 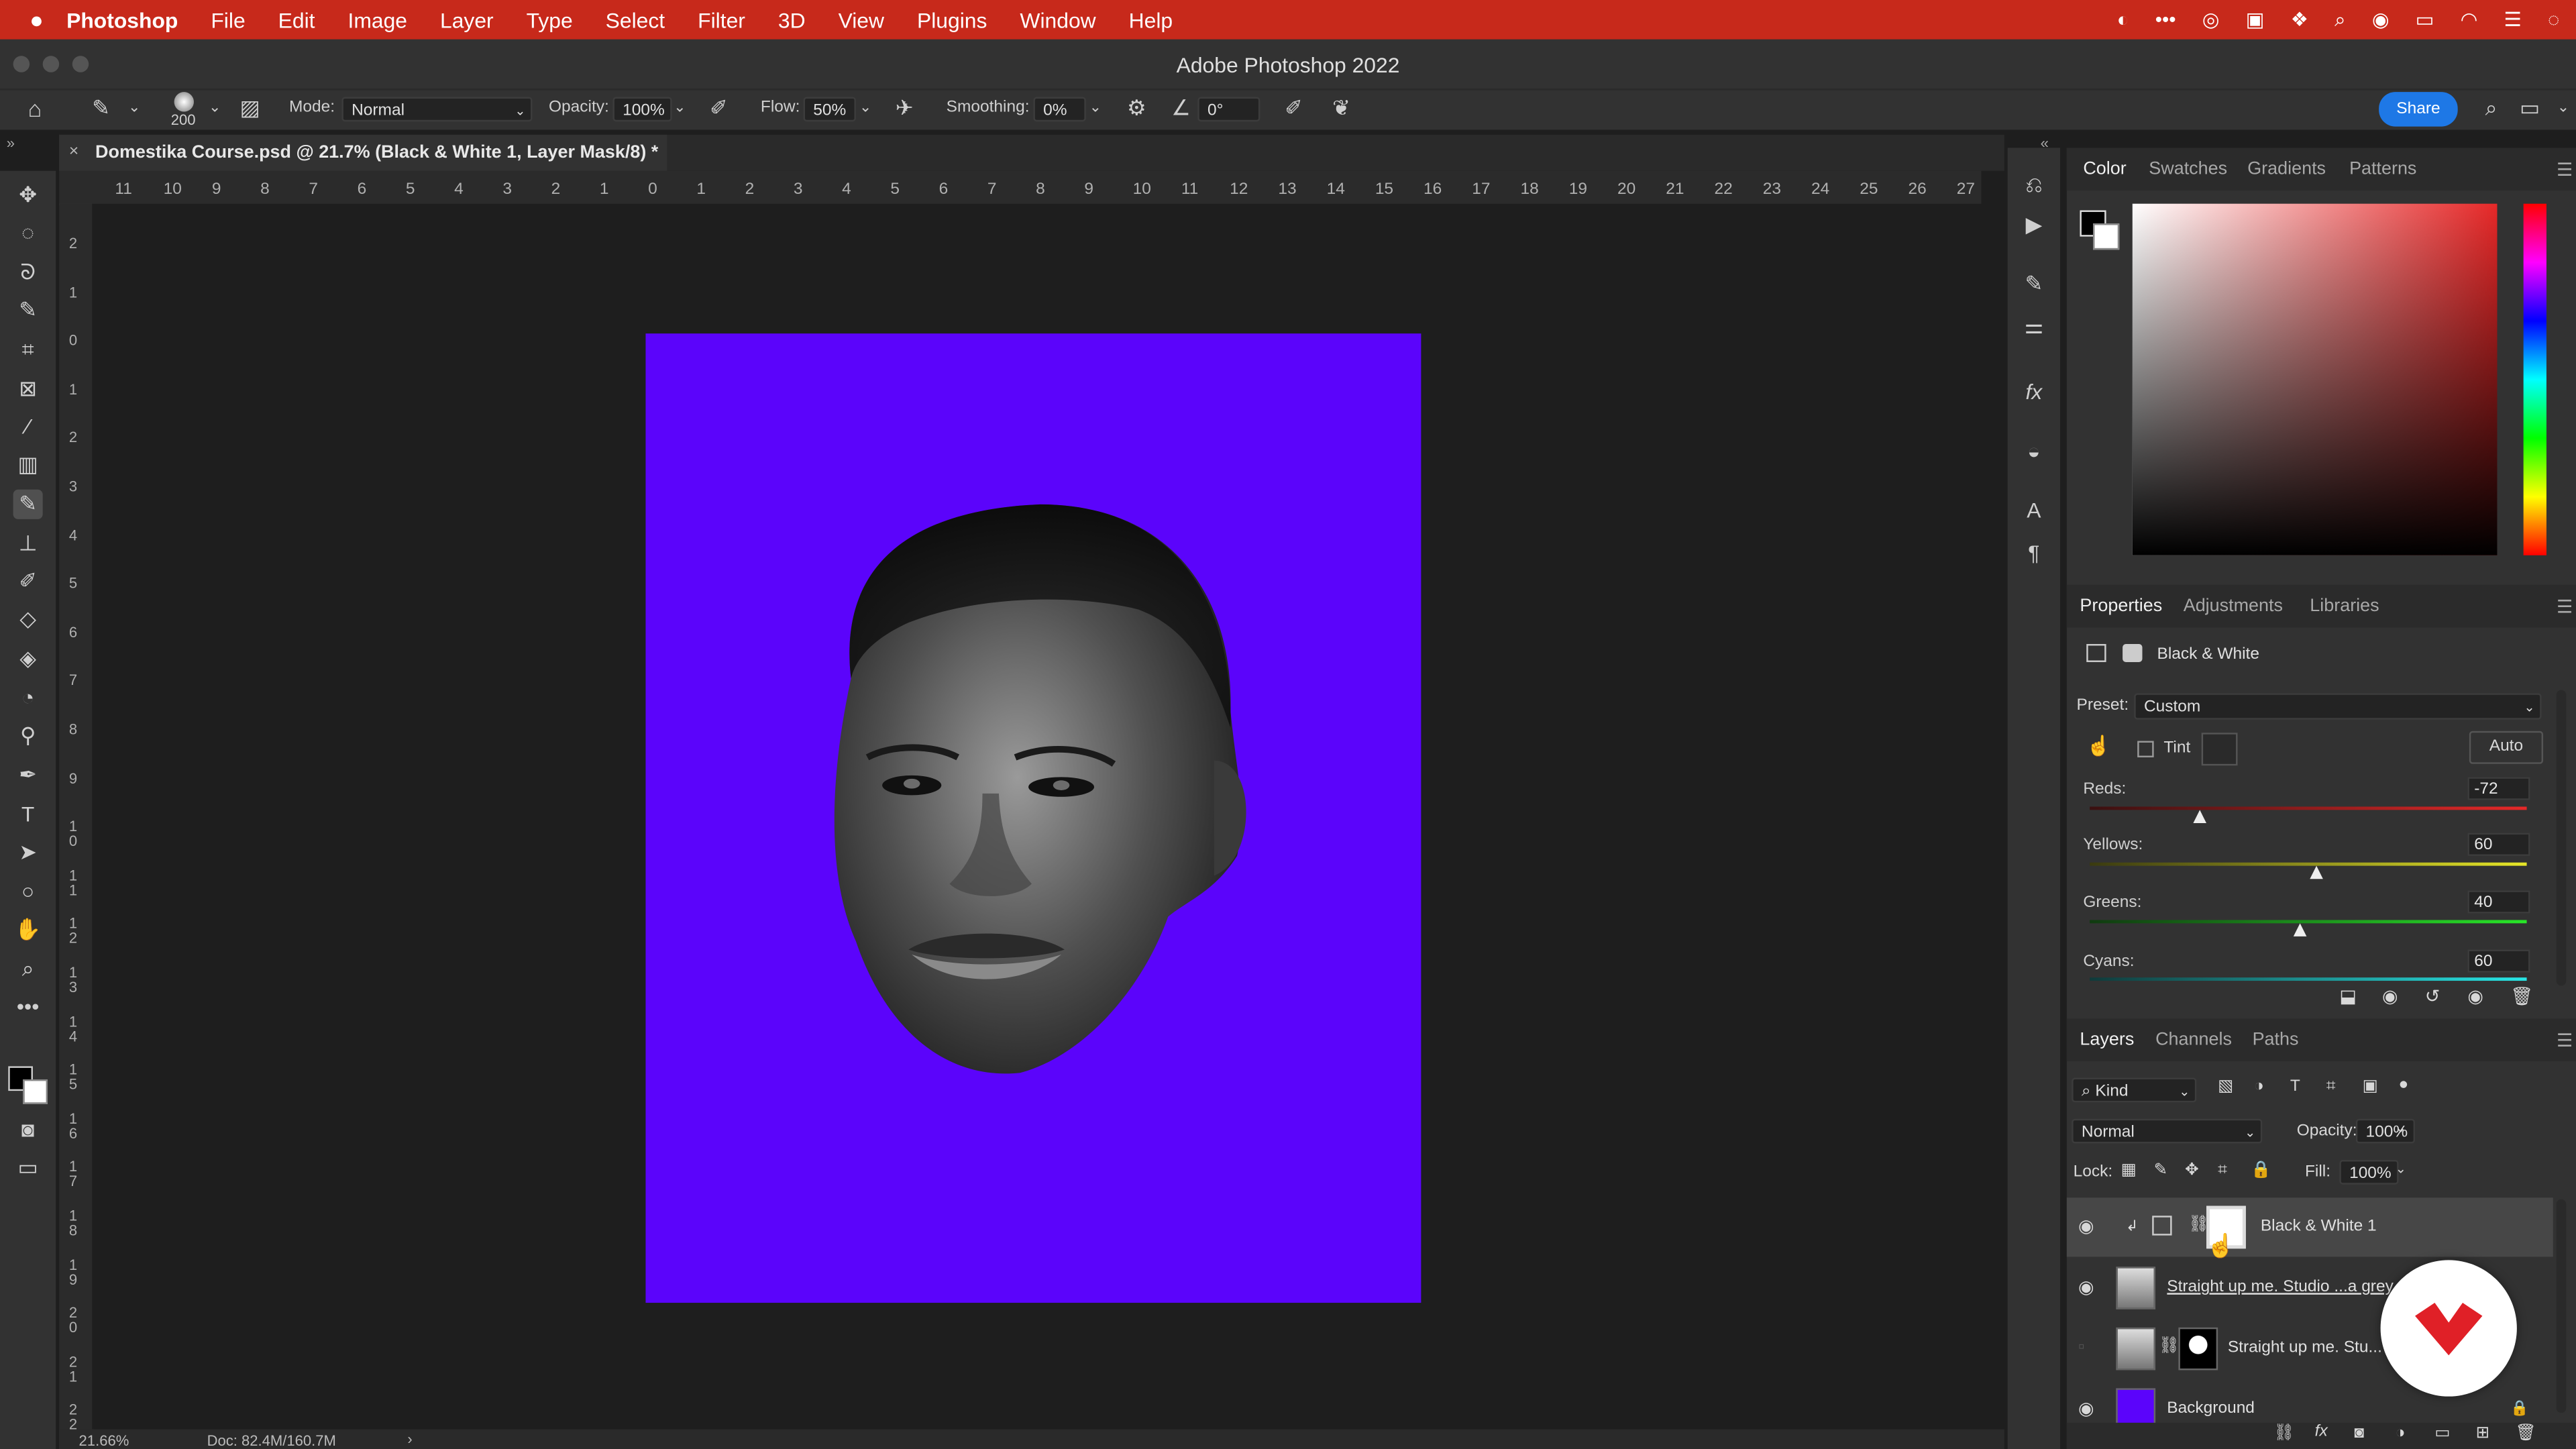 I want to click on frame-tool-icon: ⊠, so click(x=28, y=389).